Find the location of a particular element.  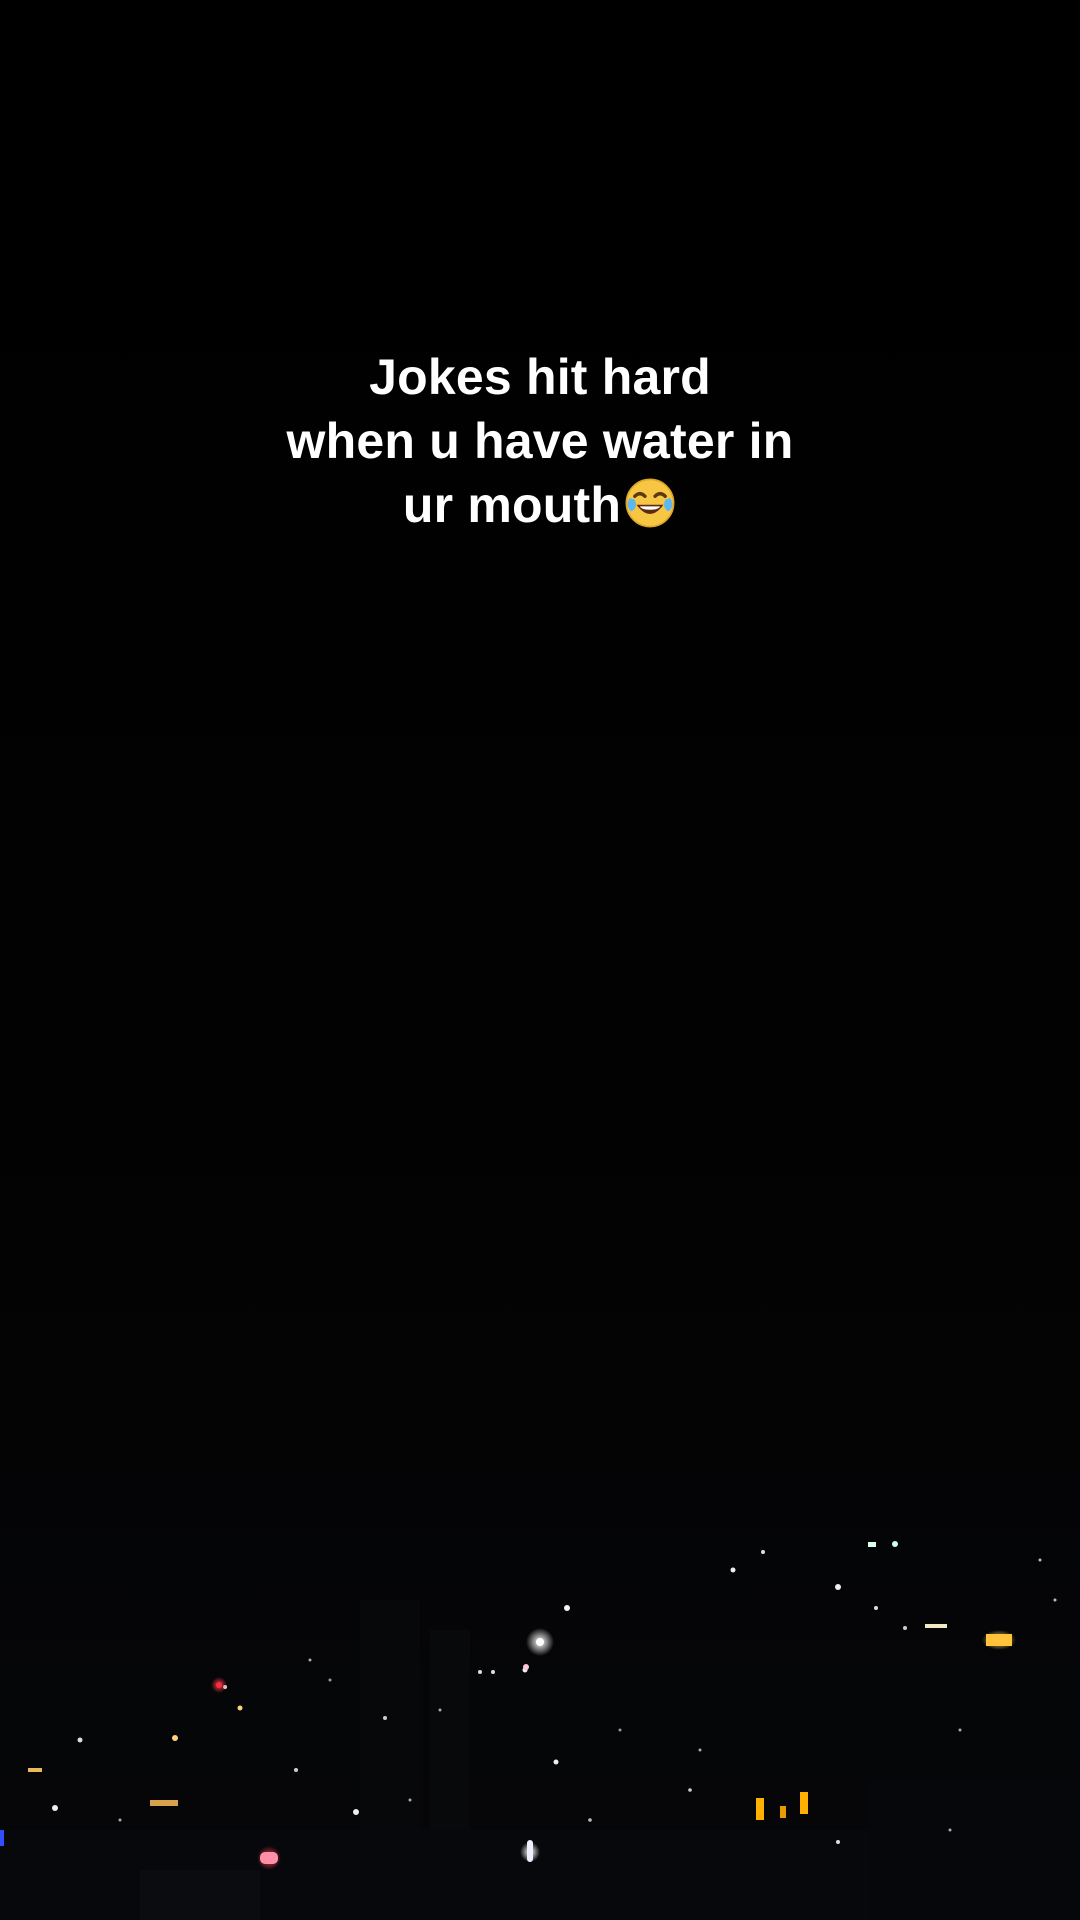

caption-line-3-text: ur mouth is located at coordinates (512, 505).